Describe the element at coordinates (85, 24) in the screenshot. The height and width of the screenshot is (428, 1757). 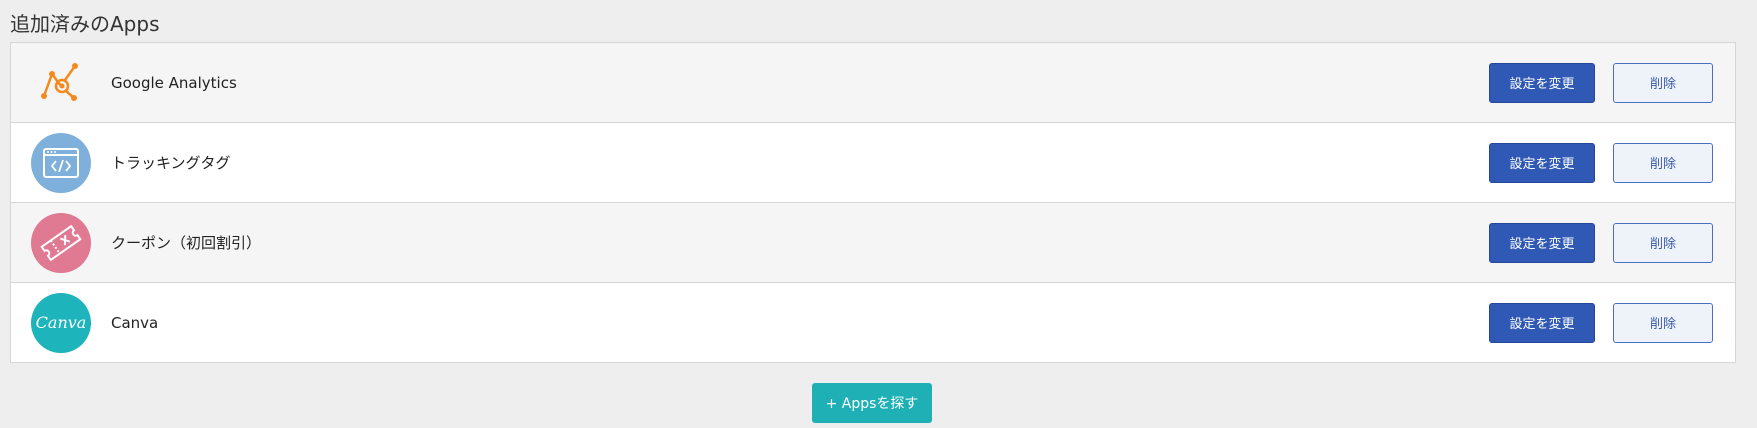
I see `section-title: 追加済みのApps` at that location.